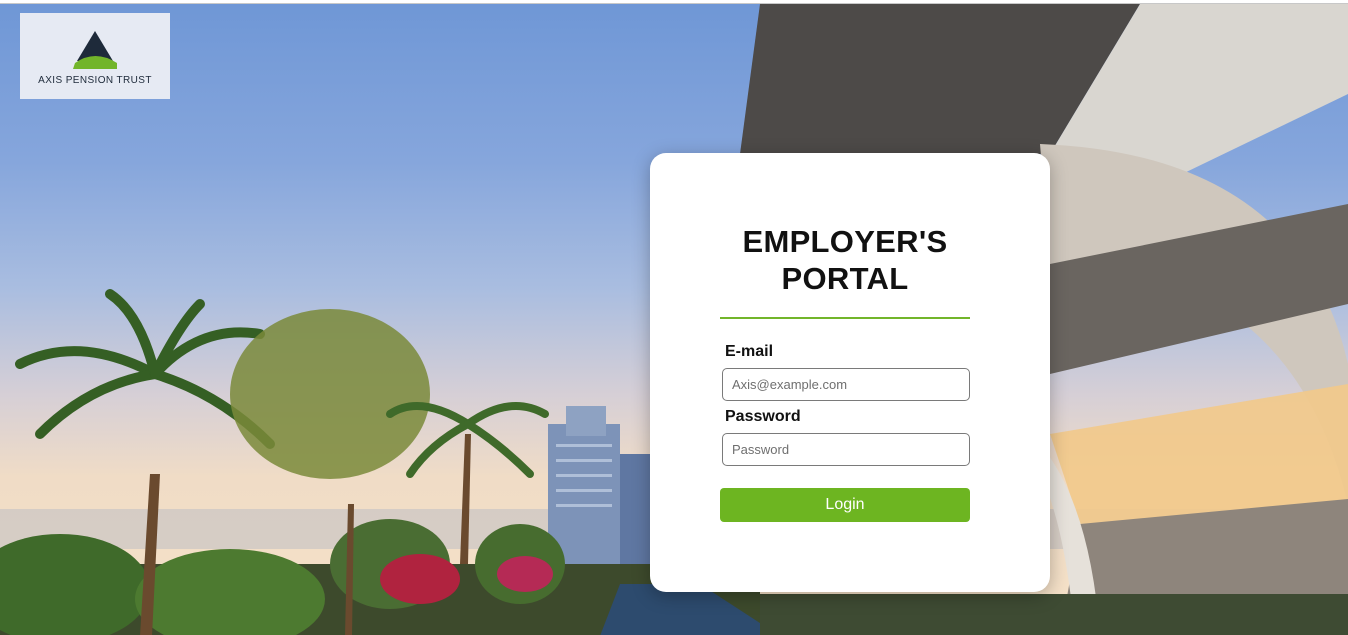  I want to click on title-line-2: PORTAL, so click(845, 278).